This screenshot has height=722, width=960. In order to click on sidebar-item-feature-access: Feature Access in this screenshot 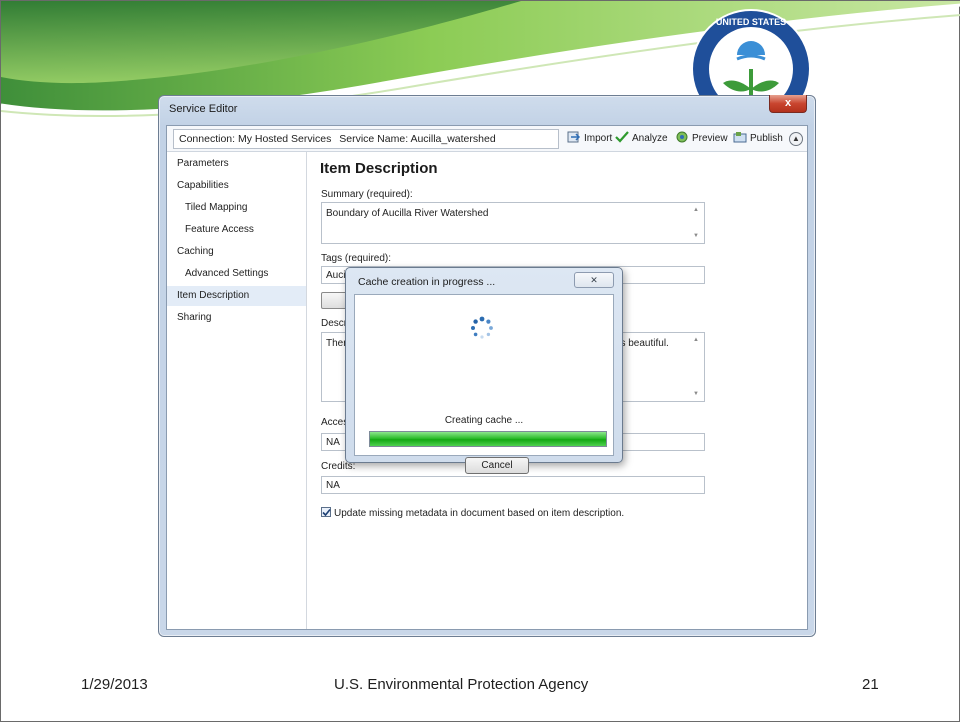, I will do `click(219, 230)`.